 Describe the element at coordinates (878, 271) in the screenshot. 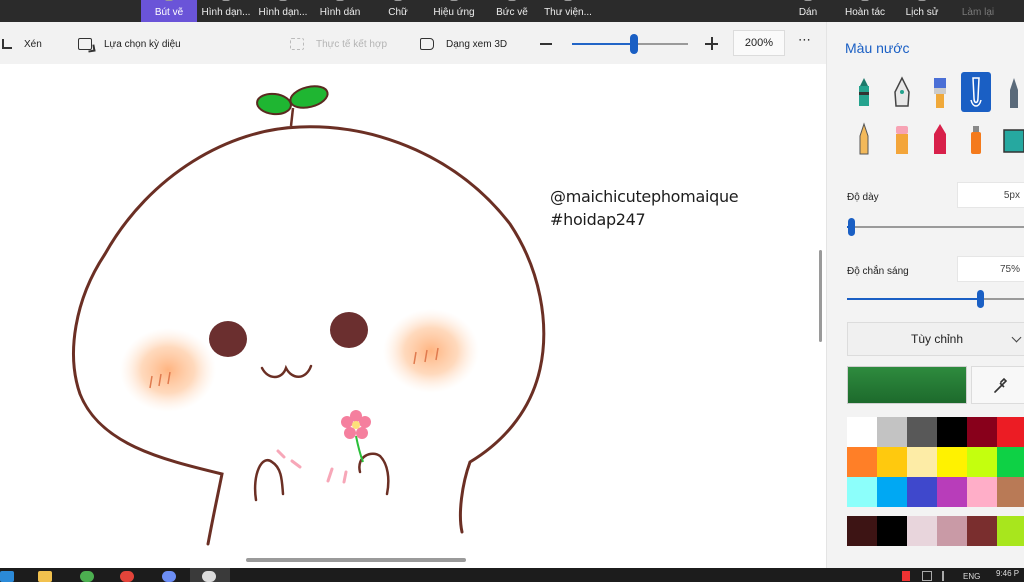

I see `opacity-label: Độ chắn sáng` at that location.